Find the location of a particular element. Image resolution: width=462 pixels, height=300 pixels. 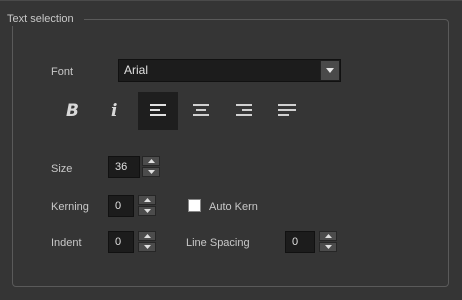

align-center-icon is located at coordinates (201, 111).